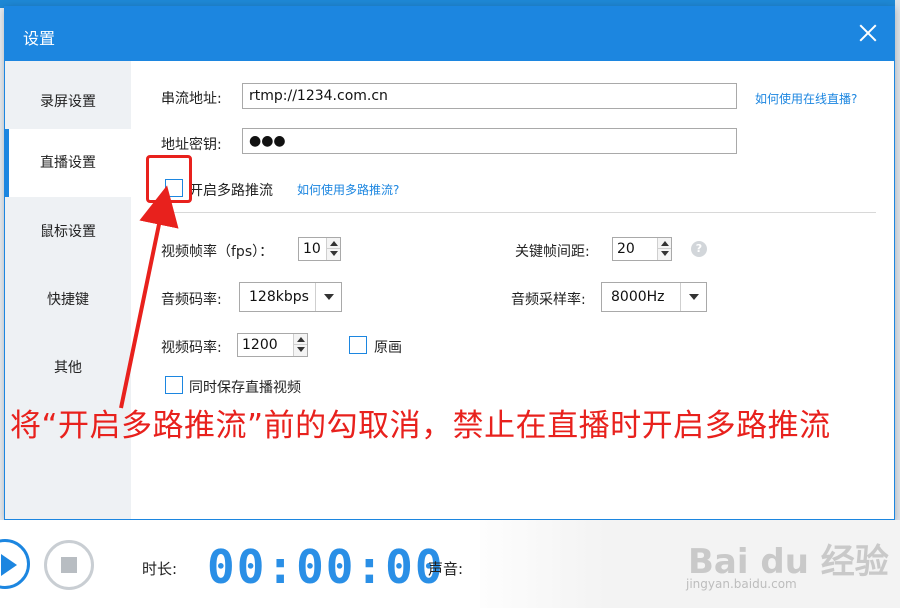 Image resolution: width=900 pixels, height=608 pixels. I want to click on baidu-watermark-url: jingyan.baidu.com, so click(741, 584).